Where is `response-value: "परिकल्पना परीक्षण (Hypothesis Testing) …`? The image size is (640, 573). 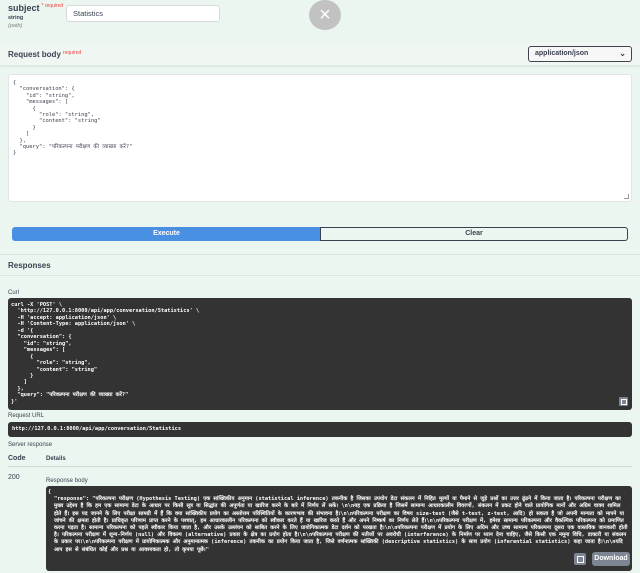 response-value: "परिकल्पना परीक्षण (Hypothesis Testing) … is located at coordinates (341, 524).